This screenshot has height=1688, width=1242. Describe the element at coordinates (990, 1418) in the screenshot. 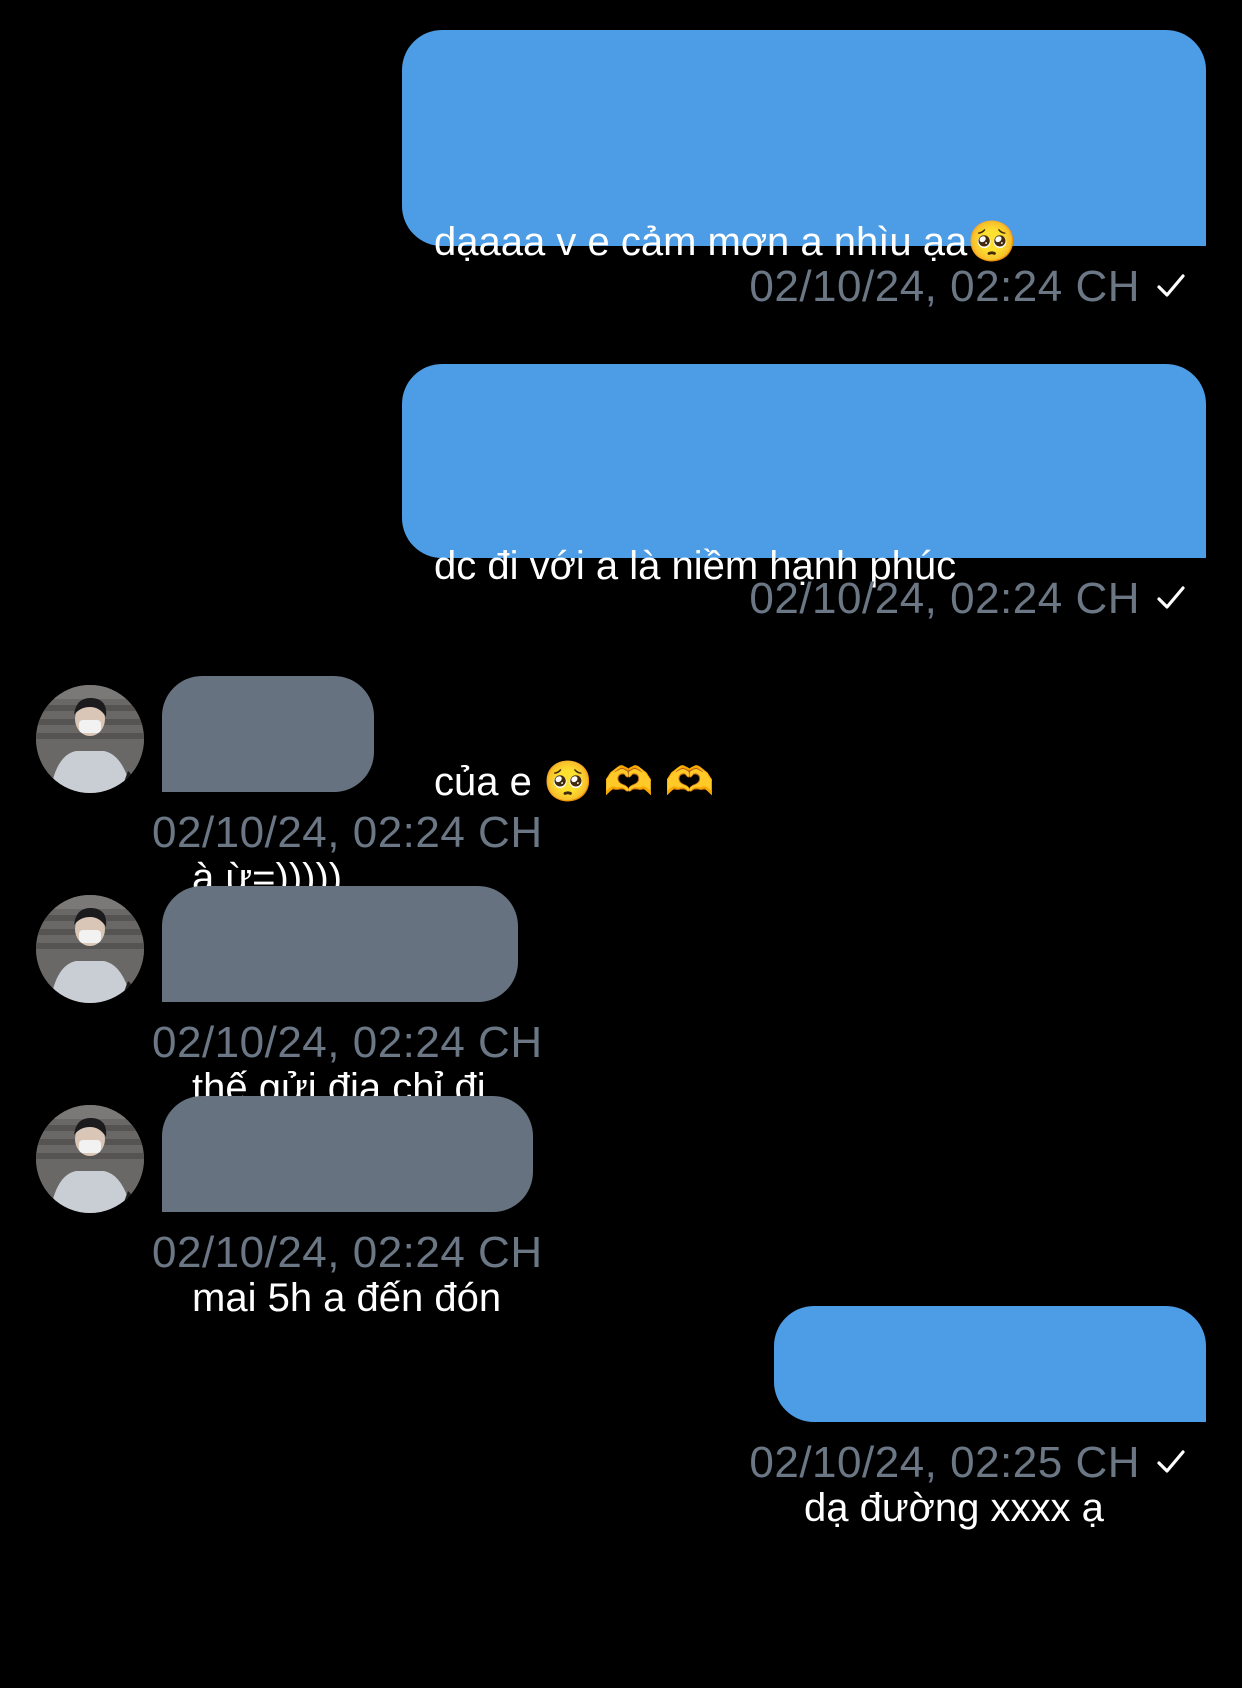

I see `outgoing-message-bubble: dạ đường xxxx ạ` at that location.